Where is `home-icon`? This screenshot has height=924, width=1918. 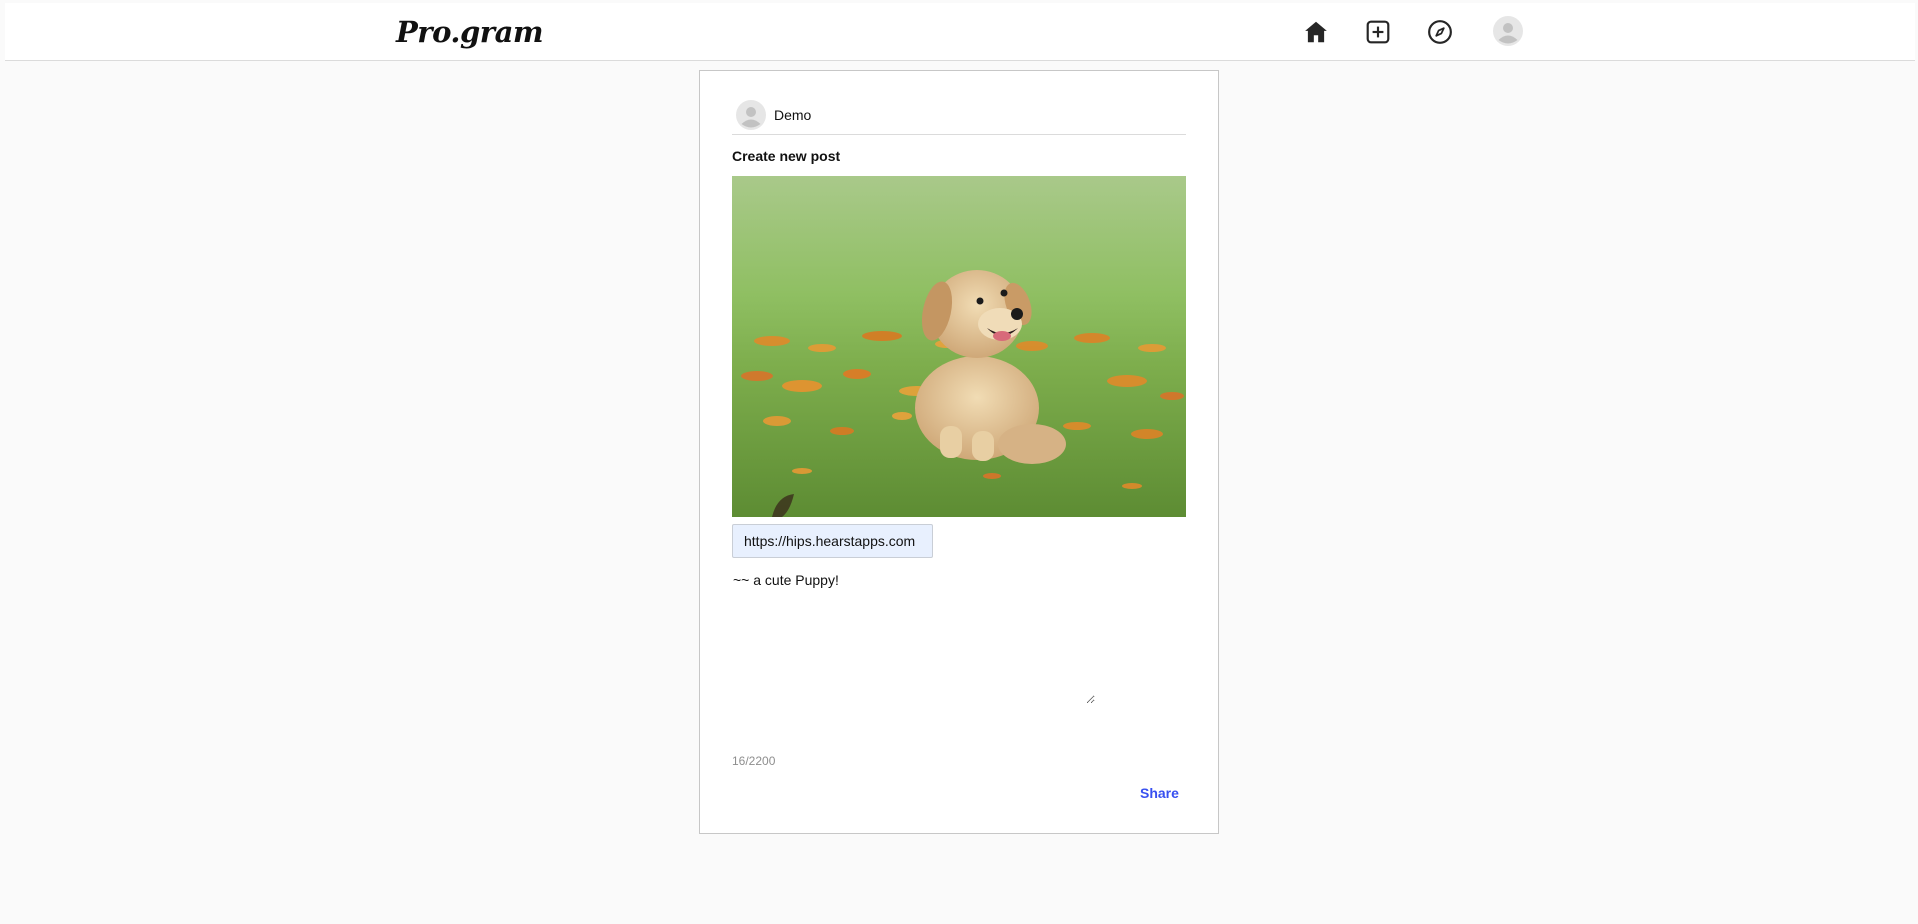
home-icon is located at coordinates (1316, 32).